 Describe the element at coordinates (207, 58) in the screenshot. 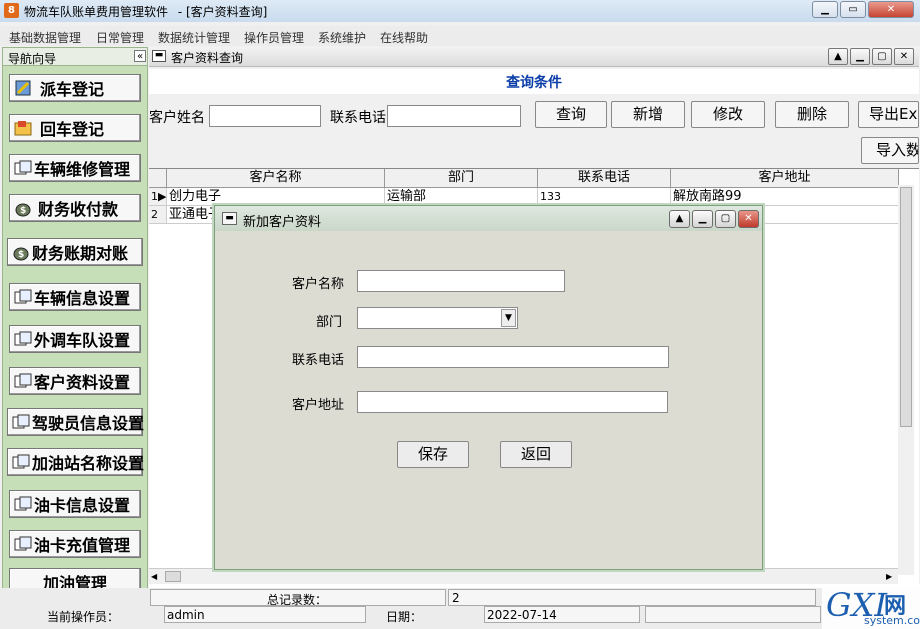

I see `child-window-title: 客户资料查询` at that location.